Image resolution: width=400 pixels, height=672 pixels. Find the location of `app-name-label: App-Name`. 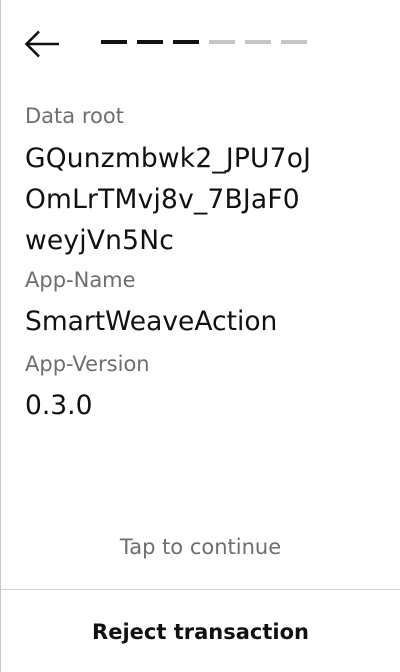

app-name-label: App-Name is located at coordinates (80, 280).